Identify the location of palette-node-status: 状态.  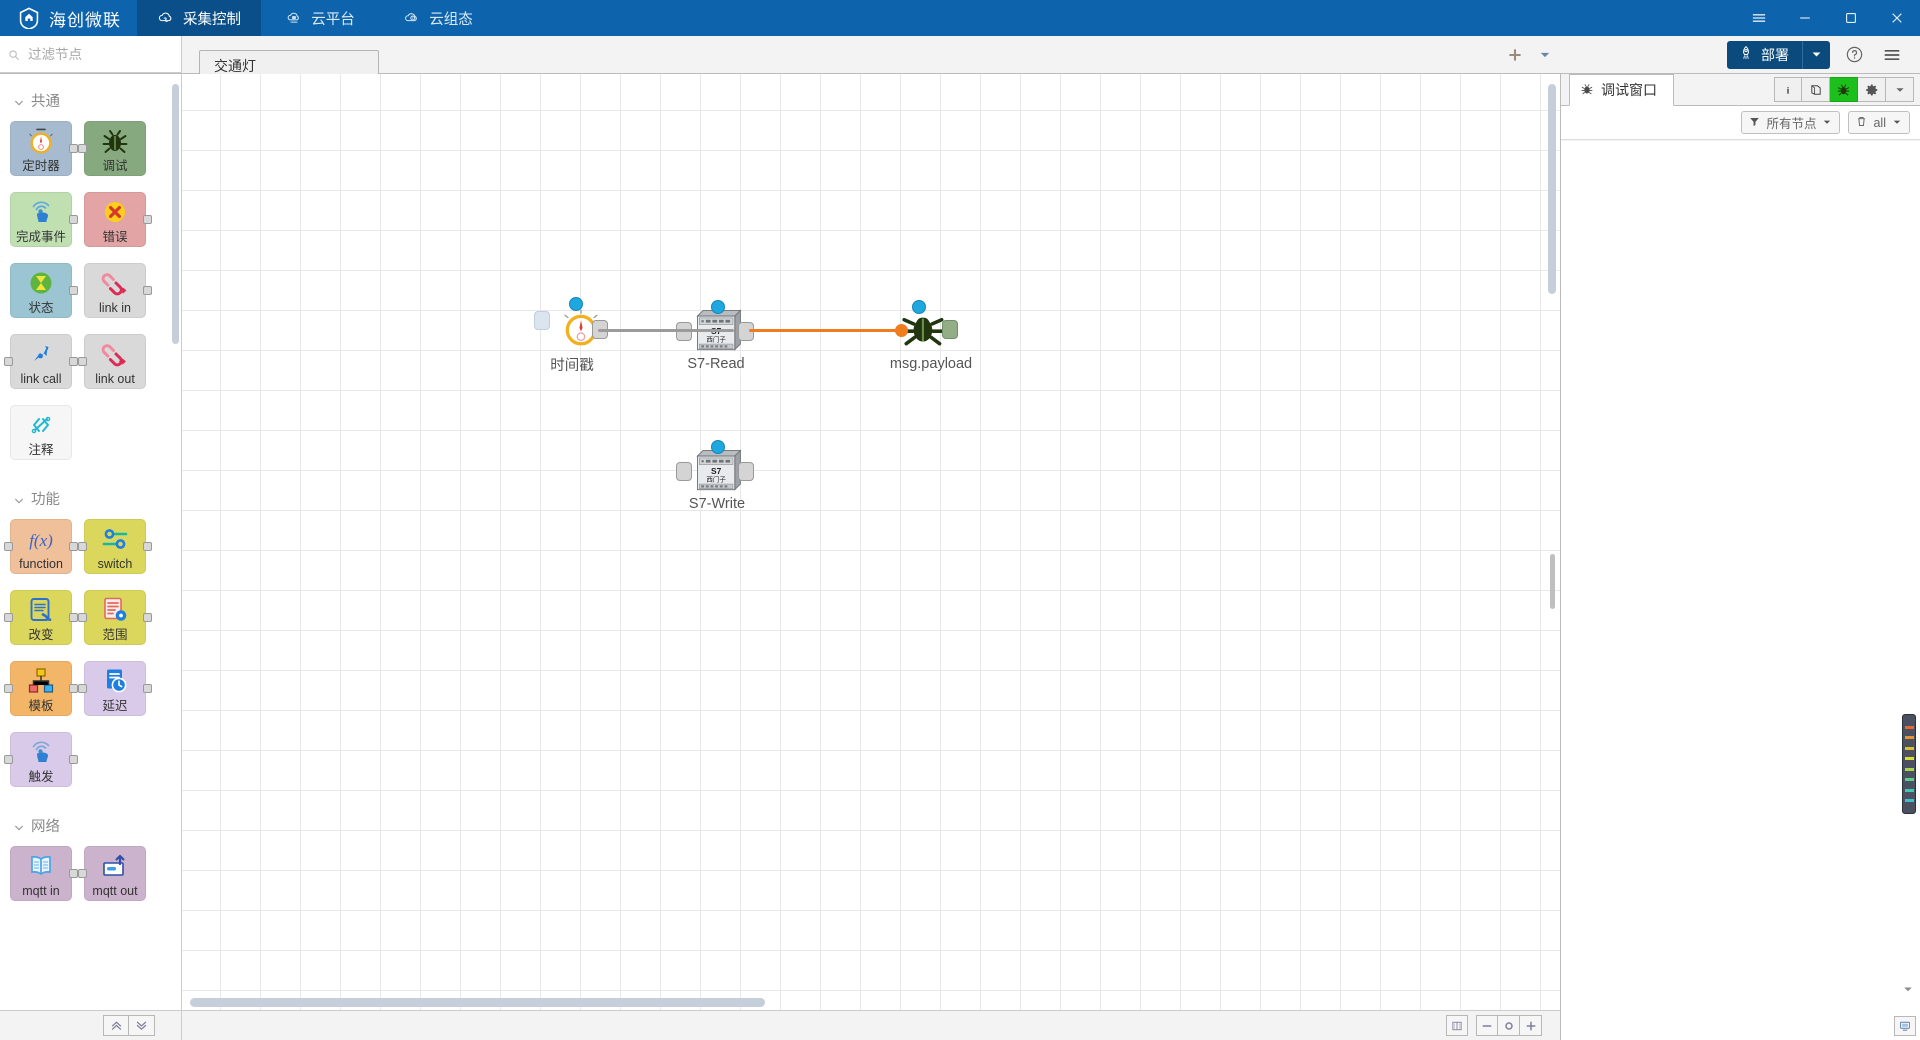
(44, 290).